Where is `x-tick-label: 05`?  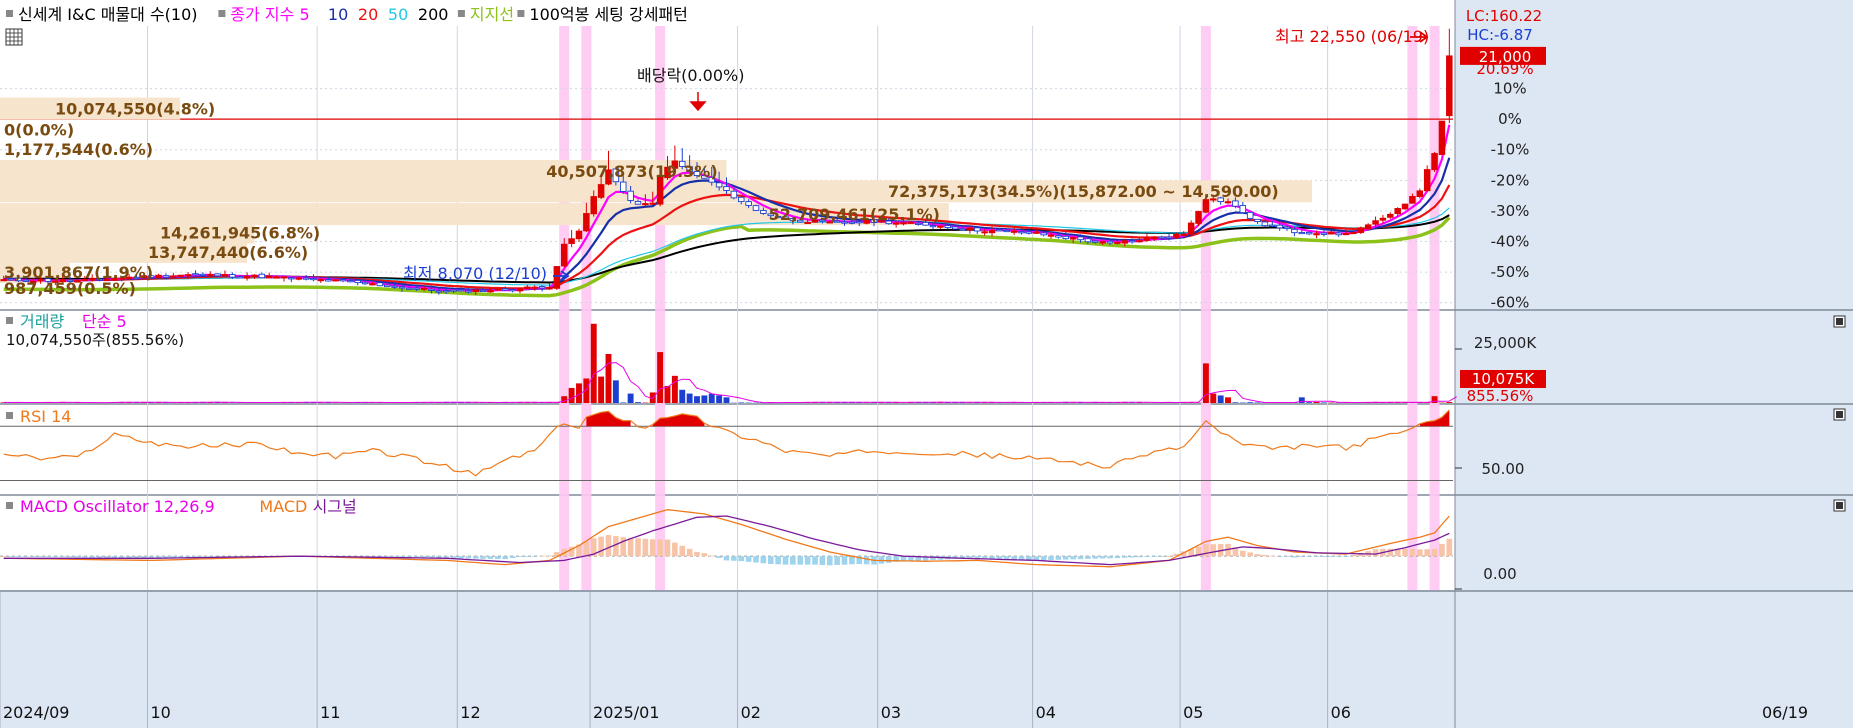
x-tick-label: 05 is located at coordinates (1193, 712).